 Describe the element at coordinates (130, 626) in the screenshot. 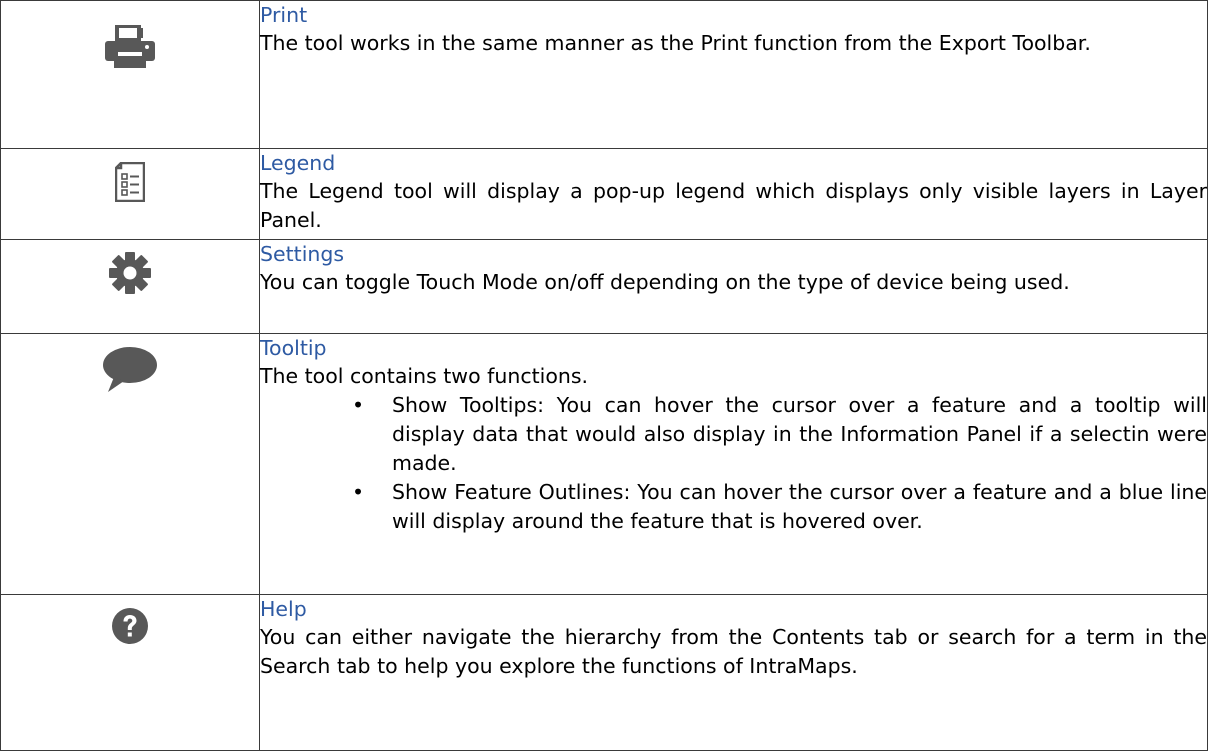

I see `question-icon` at that location.